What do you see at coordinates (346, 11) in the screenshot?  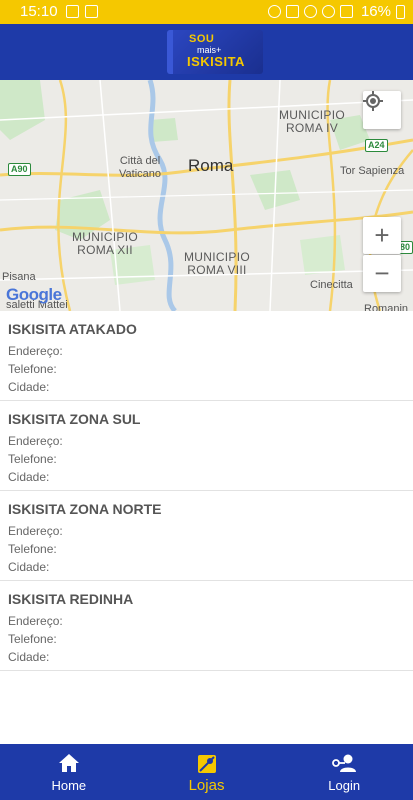 I see `signal-icon` at bounding box center [346, 11].